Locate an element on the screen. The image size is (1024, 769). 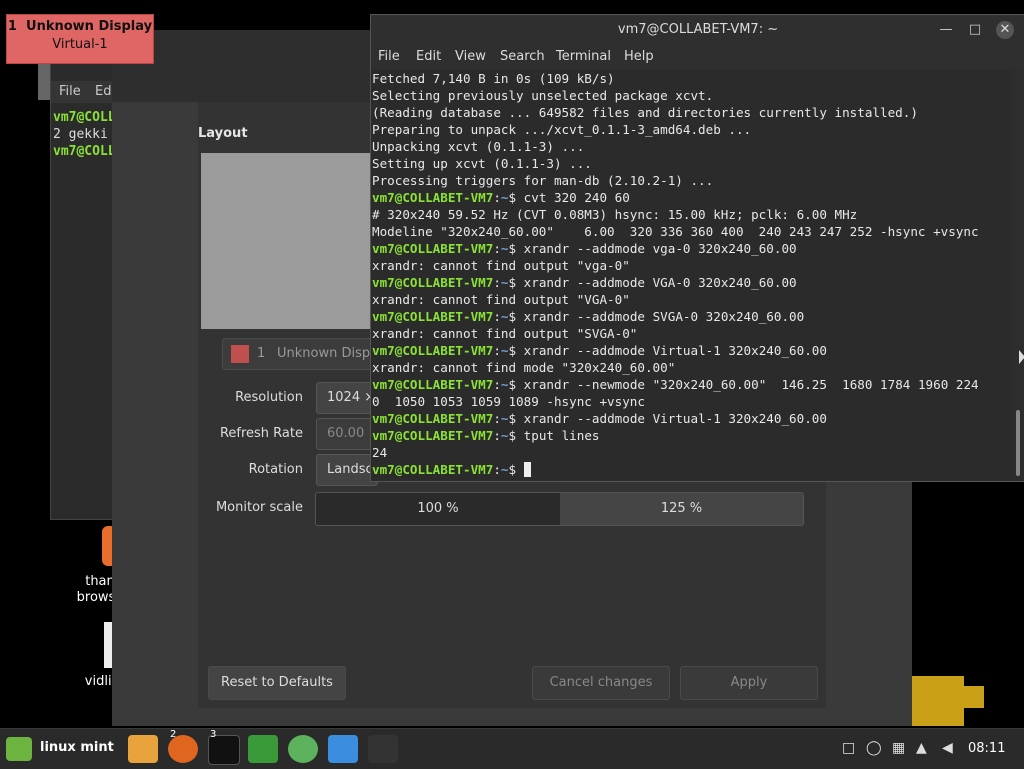
menu-label: linux mint is located at coordinates (77, 747).